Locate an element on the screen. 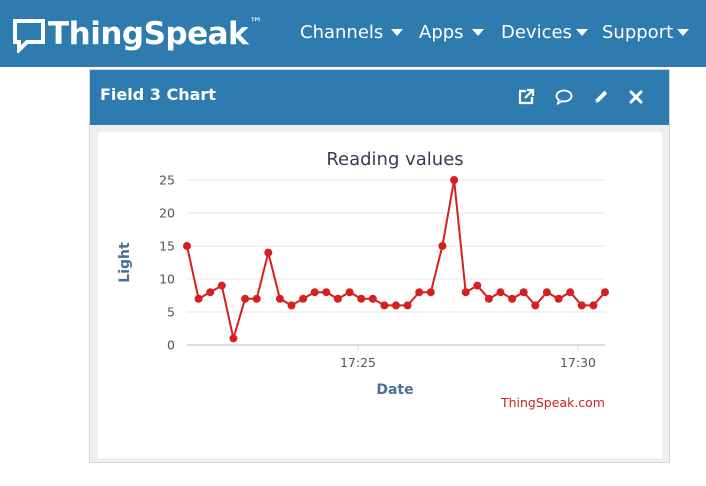 This screenshot has height=486, width=706. x-tick-label: 17:25 is located at coordinates (358, 362).